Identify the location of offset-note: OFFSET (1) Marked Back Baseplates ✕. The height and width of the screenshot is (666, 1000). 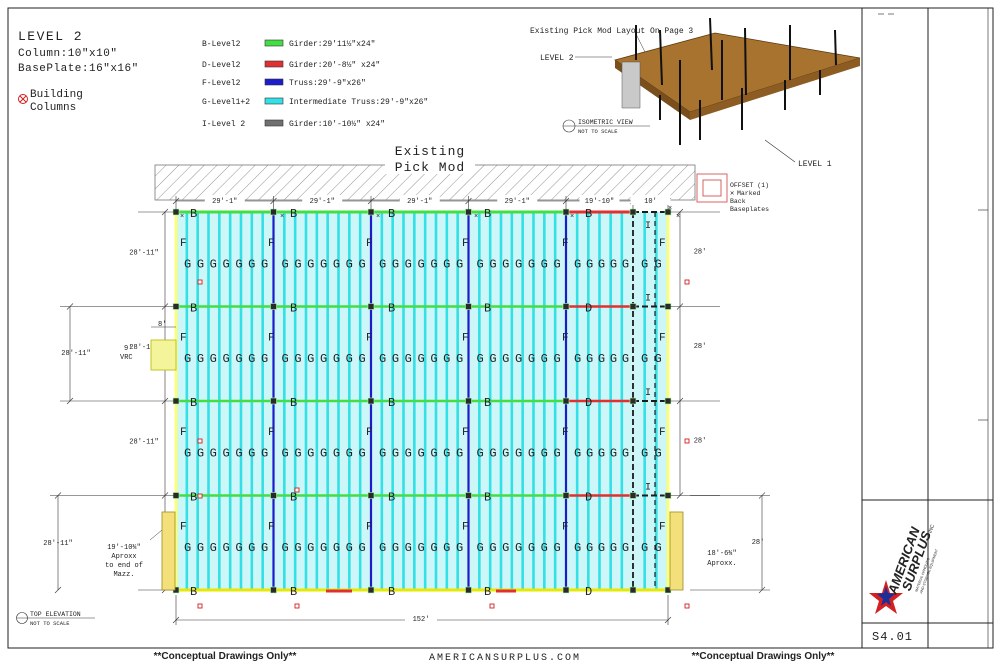
(732, 193).